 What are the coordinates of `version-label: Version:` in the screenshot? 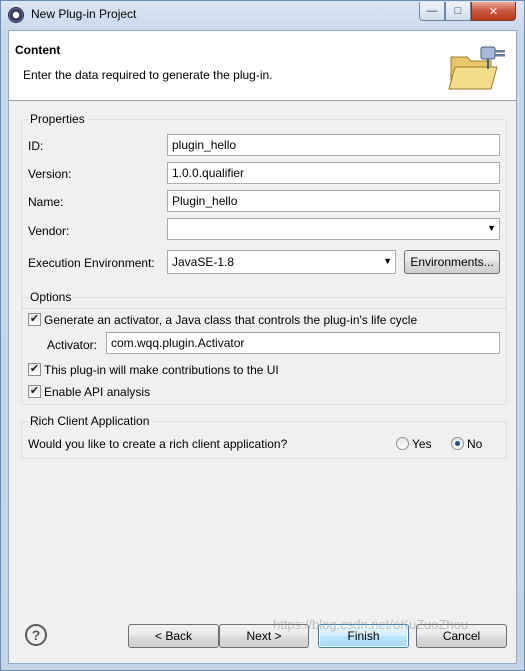 It's located at (50, 174).